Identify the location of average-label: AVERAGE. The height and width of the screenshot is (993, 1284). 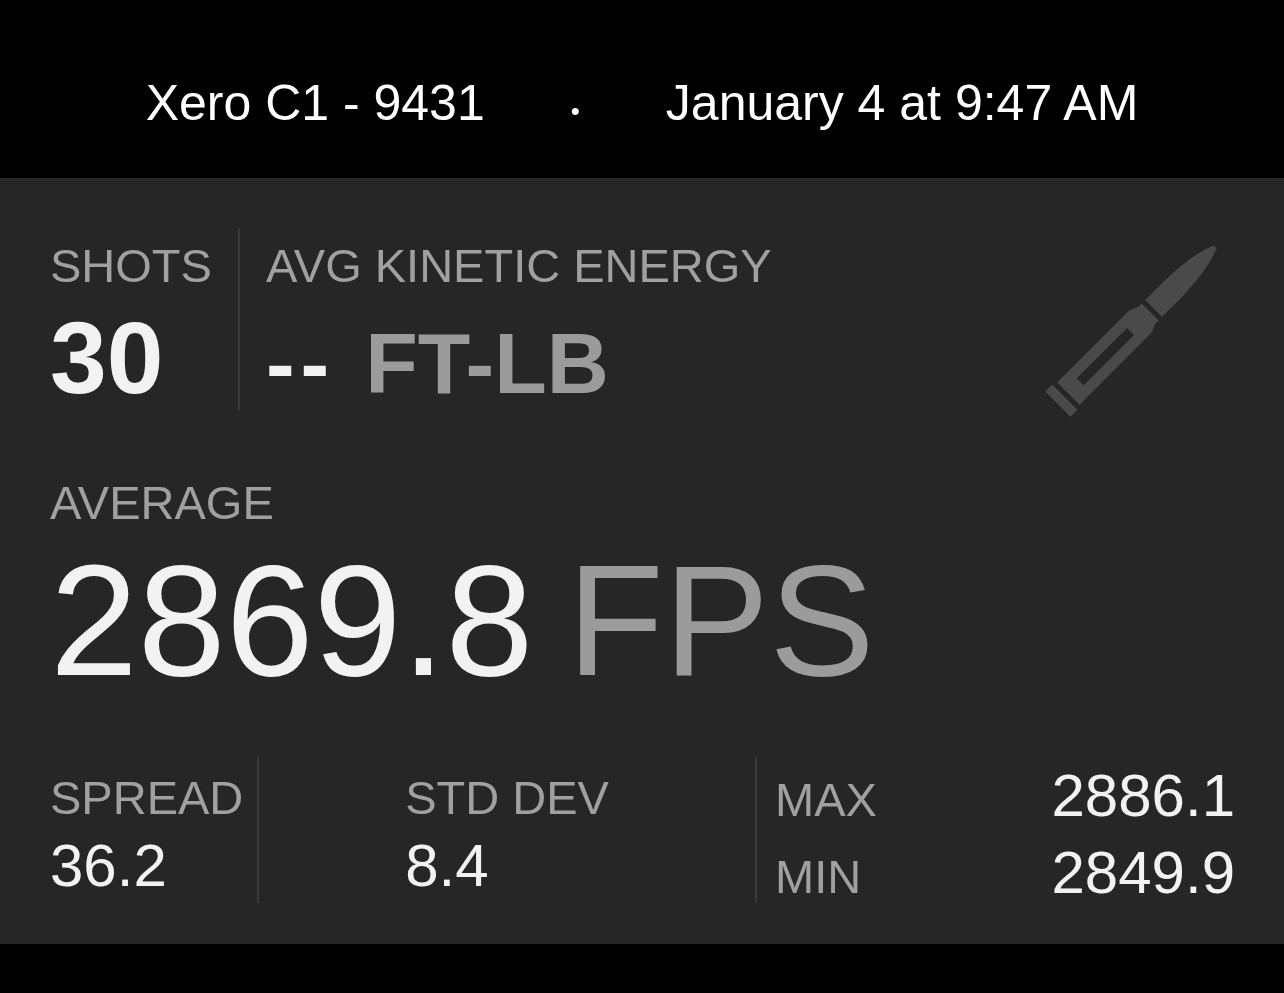
(162, 502).